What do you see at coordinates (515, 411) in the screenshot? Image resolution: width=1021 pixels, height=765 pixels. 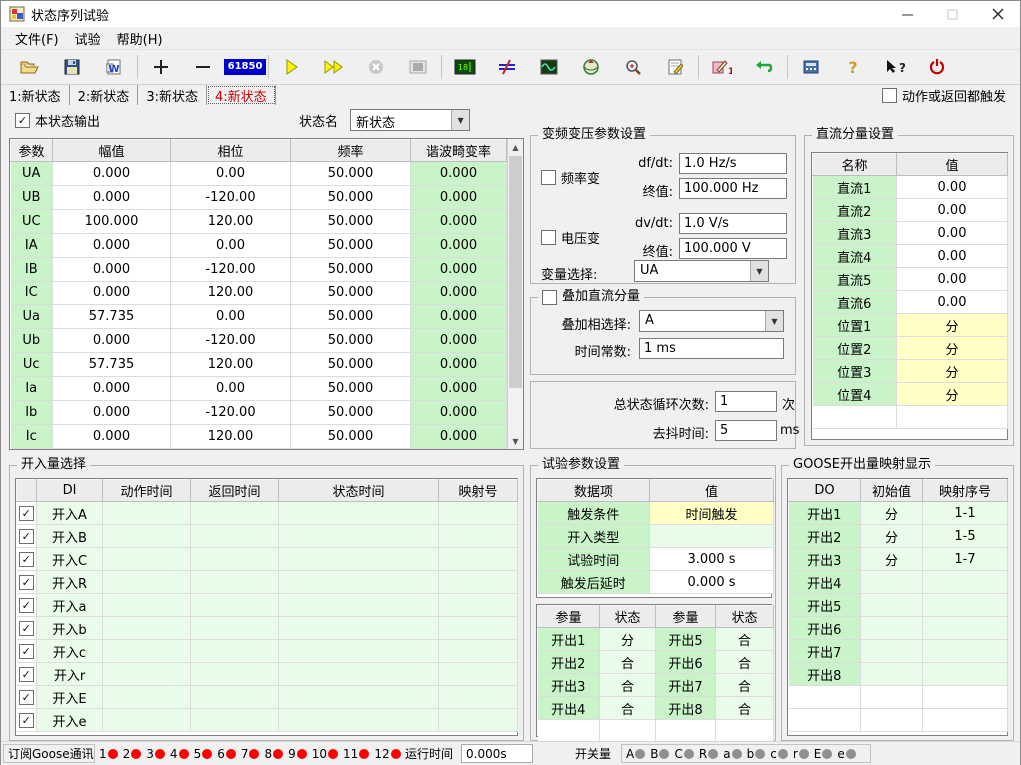 I see `scroll-track` at bounding box center [515, 411].